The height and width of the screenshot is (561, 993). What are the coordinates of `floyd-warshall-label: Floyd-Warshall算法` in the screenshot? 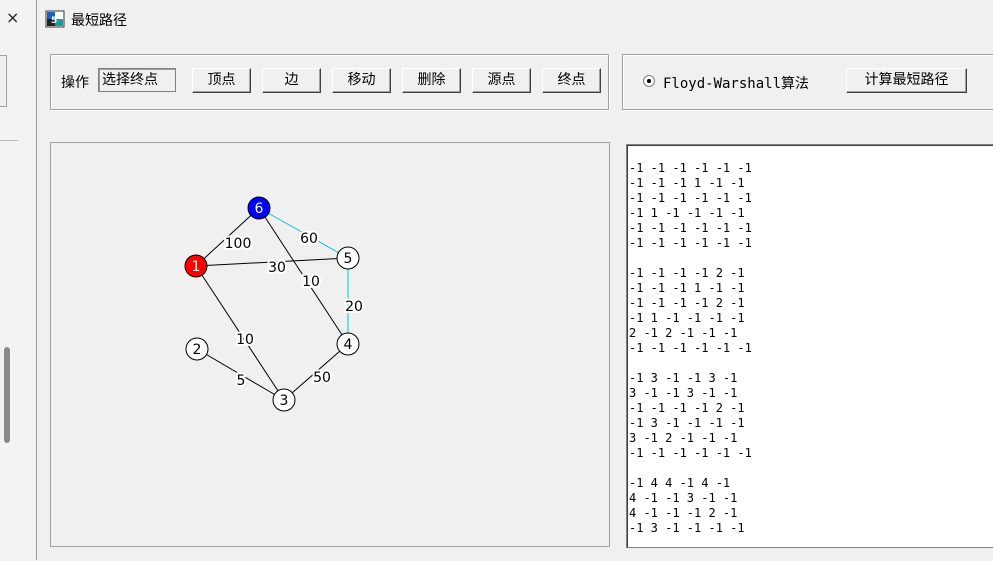 It's located at (736, 83).